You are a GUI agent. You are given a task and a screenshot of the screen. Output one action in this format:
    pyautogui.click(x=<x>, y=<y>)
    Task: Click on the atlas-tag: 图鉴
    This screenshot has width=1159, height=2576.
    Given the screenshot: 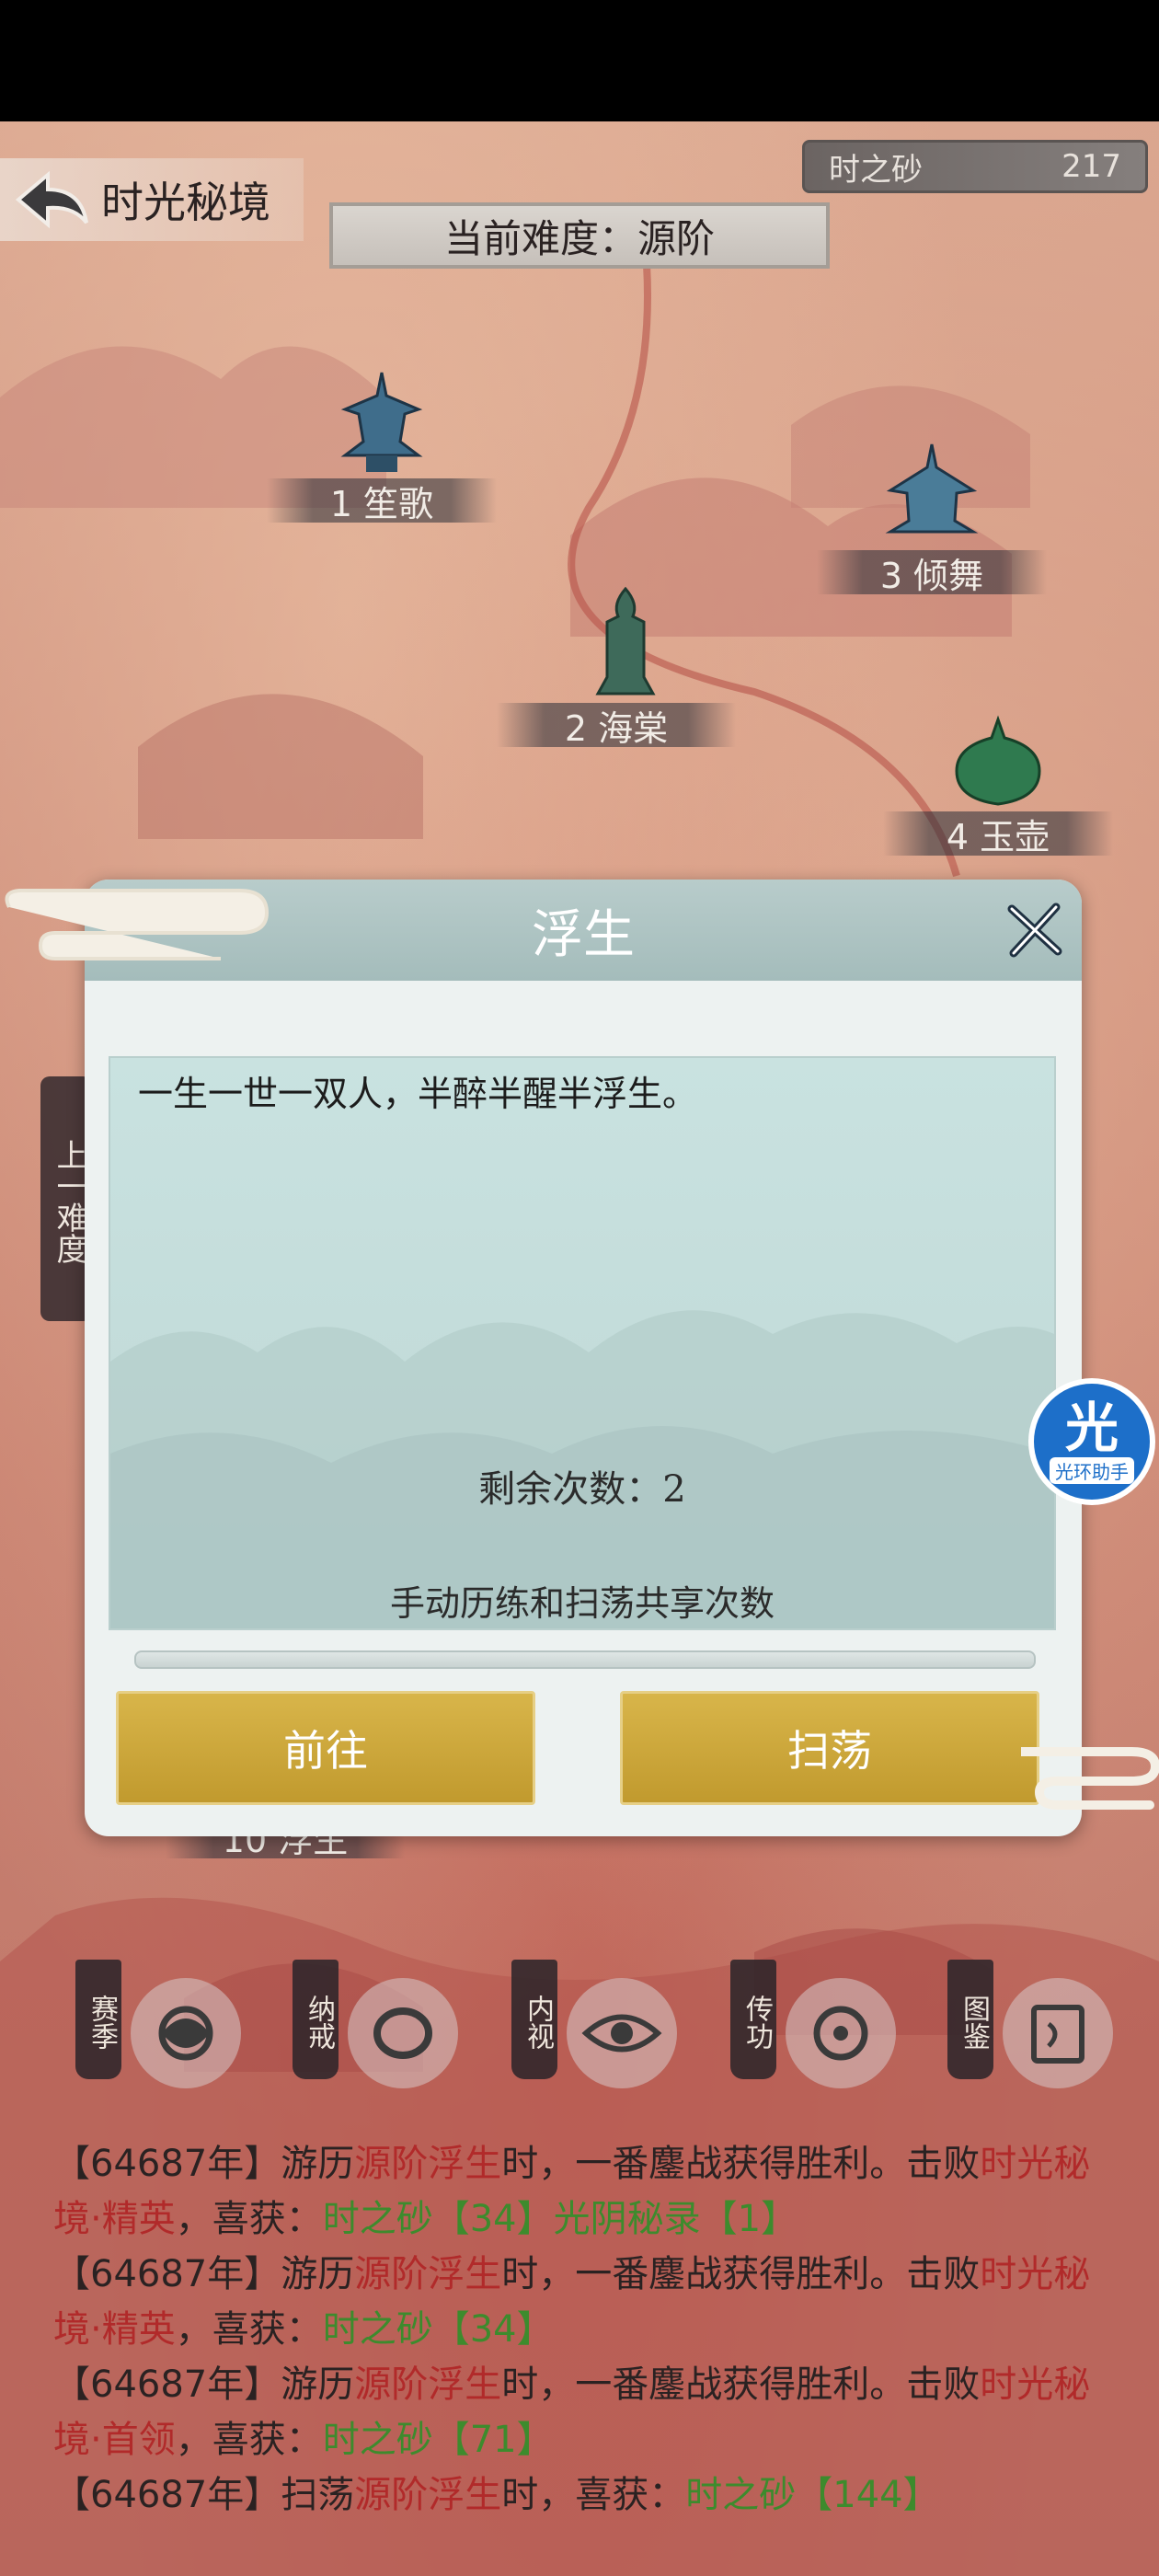 What is the action you would take?
    pyautogui.click(x=970, y=2020)
    